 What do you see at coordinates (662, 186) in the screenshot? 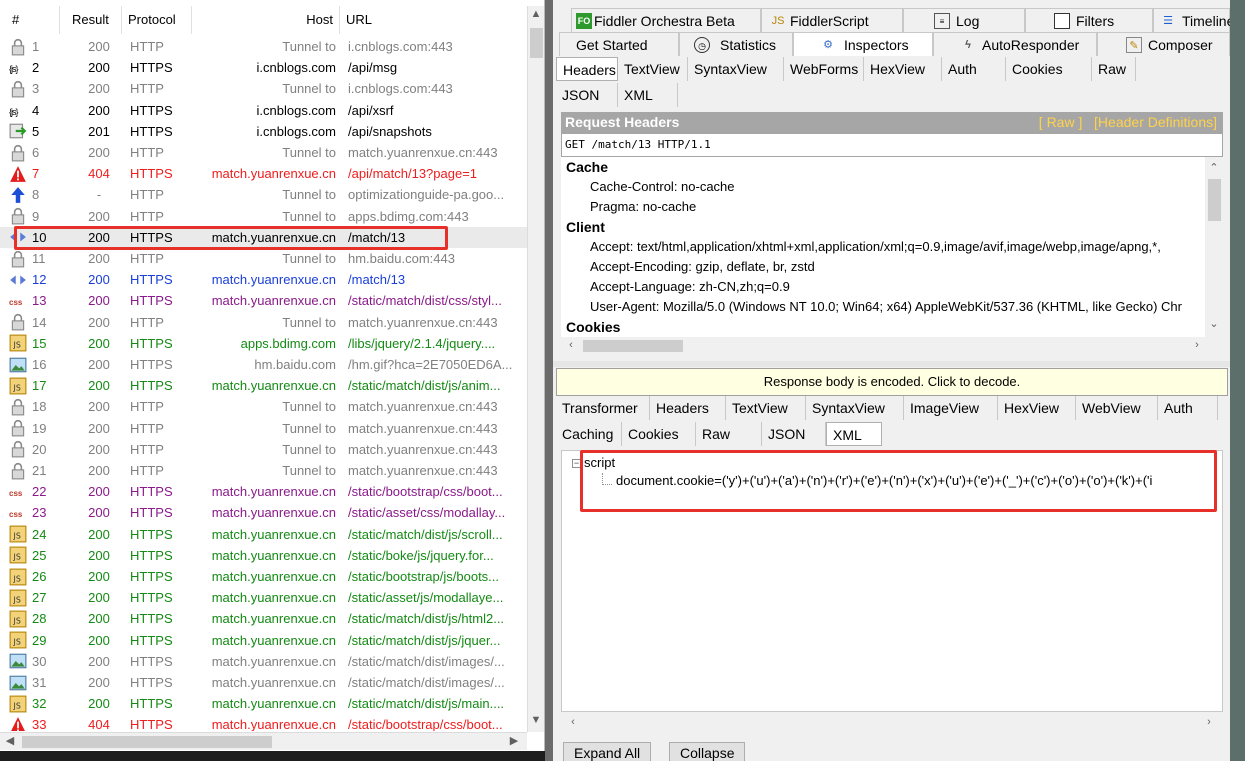
I see `header-entry: Cache-Control: no-cache` at bounding box center [662, 186].